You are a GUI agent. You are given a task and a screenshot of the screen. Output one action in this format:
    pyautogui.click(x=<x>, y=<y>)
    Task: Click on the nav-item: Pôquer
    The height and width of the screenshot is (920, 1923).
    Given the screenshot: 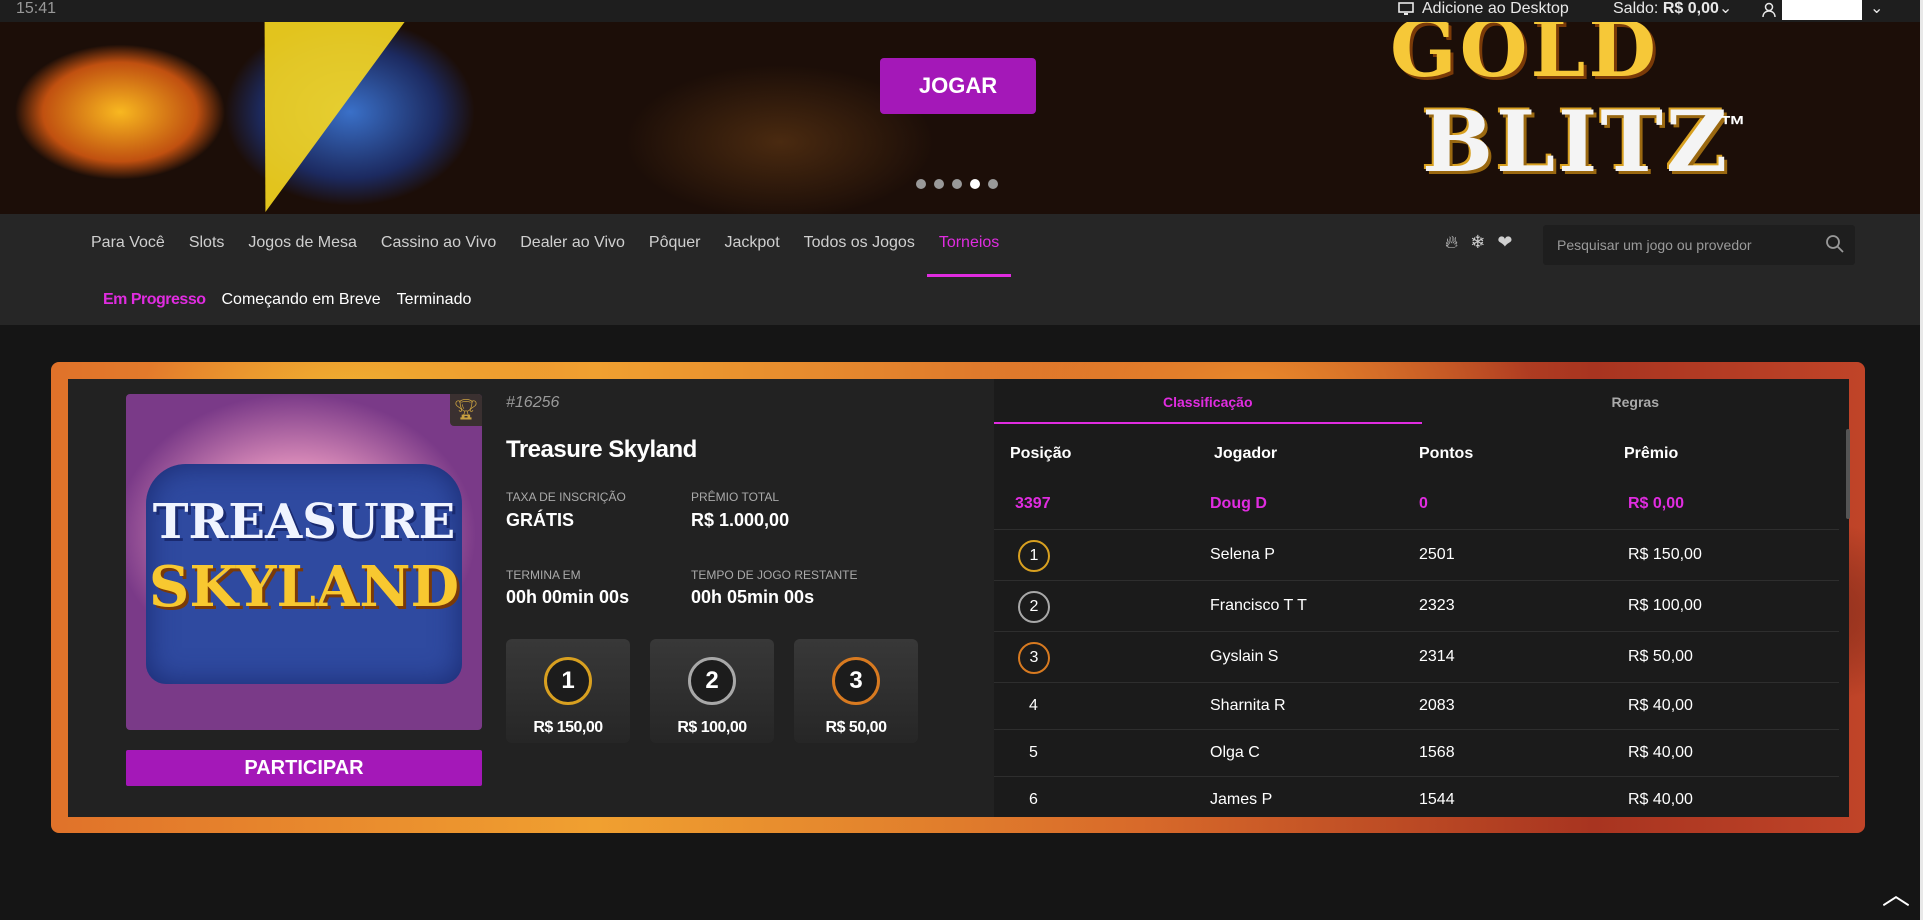 What is the action you would take?
    pyautogui.click(x=675, y=245)
    